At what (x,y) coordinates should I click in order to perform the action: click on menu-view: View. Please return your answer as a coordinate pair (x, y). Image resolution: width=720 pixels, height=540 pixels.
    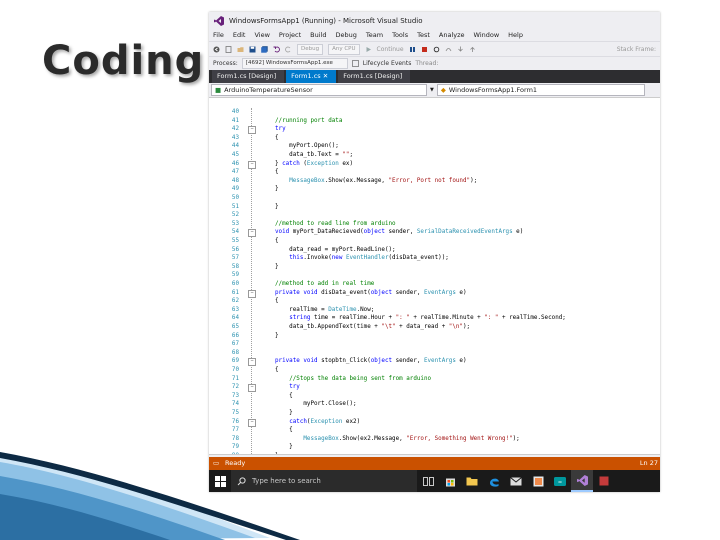
    Looking at the image, I should click on (261, 35).